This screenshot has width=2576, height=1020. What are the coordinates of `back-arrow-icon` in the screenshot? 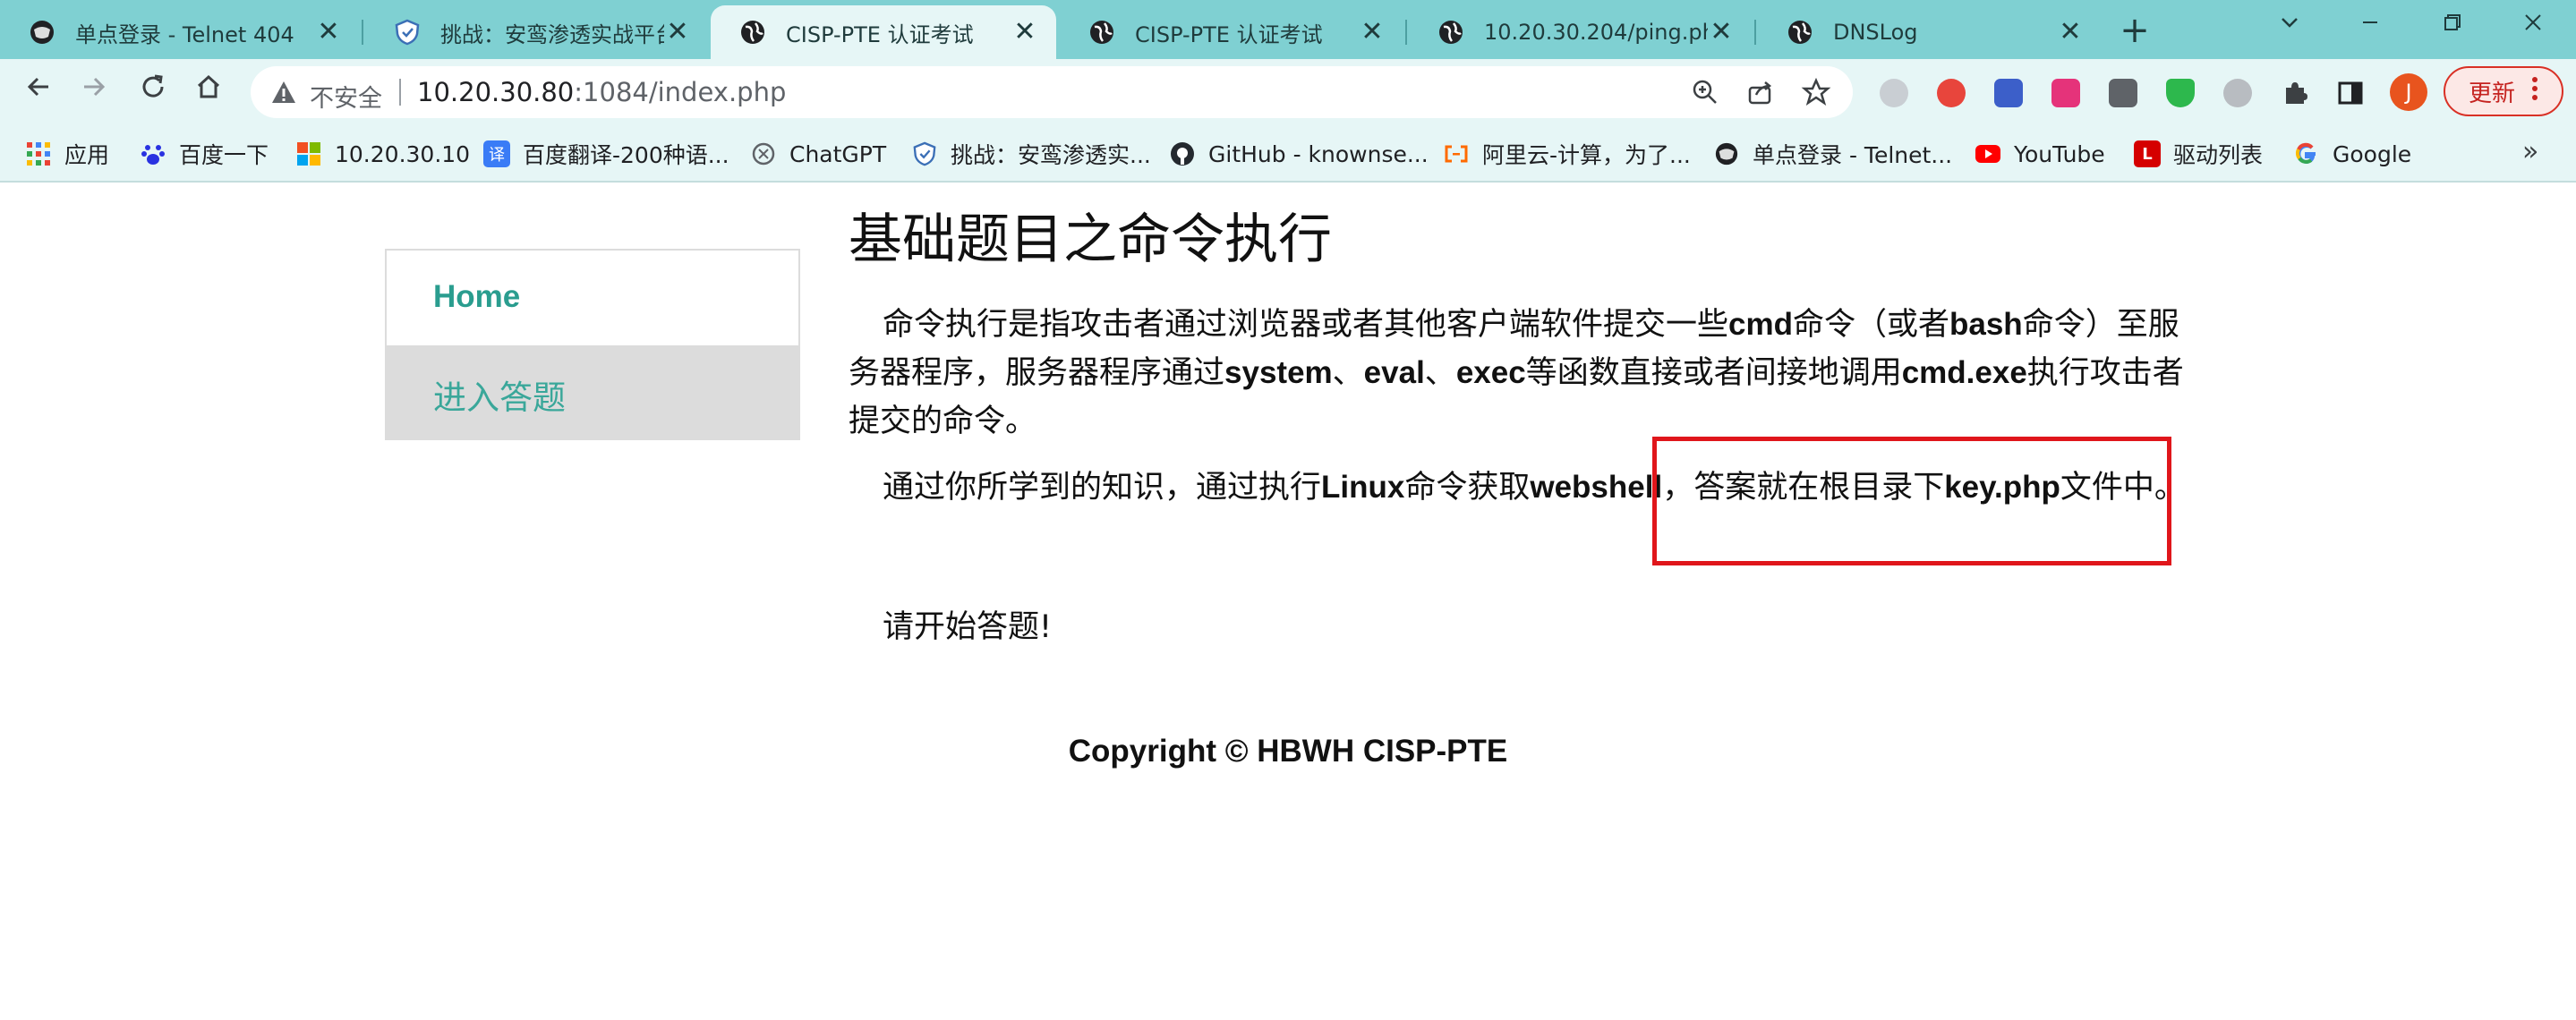 It's located at (38, 93).